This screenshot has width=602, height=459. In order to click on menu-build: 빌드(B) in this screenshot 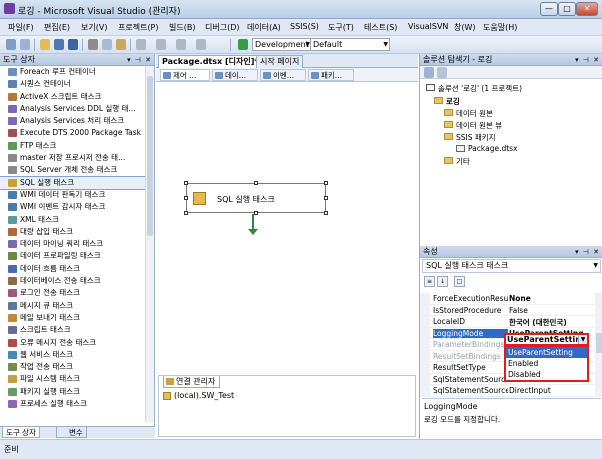, I will do `click(182, 27)`.